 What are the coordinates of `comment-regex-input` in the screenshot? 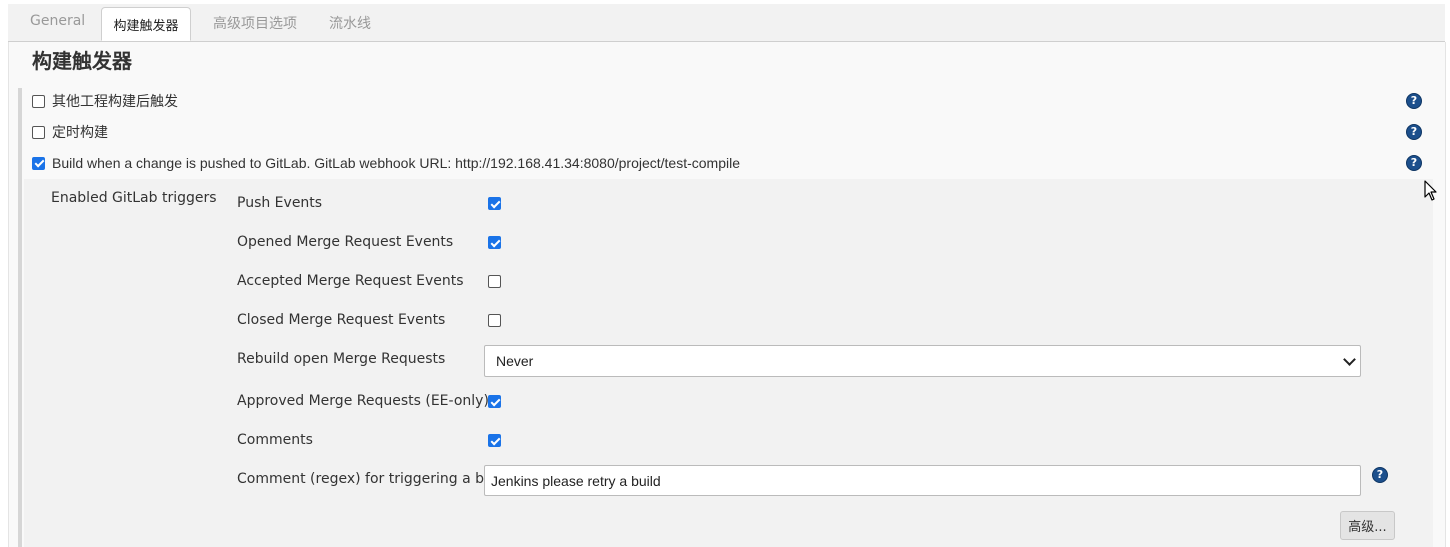 It's located at (922, 480).